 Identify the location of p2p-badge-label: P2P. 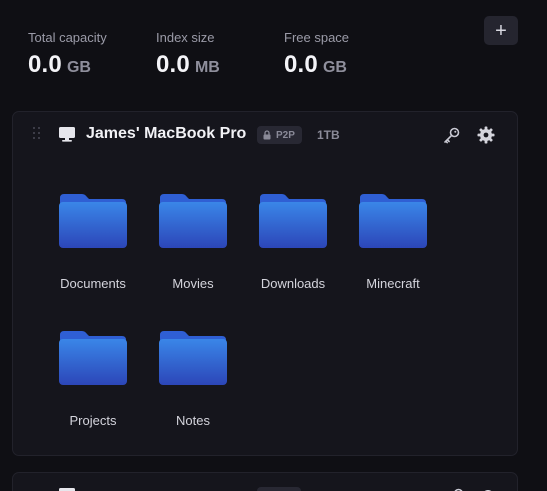
(285, 135).